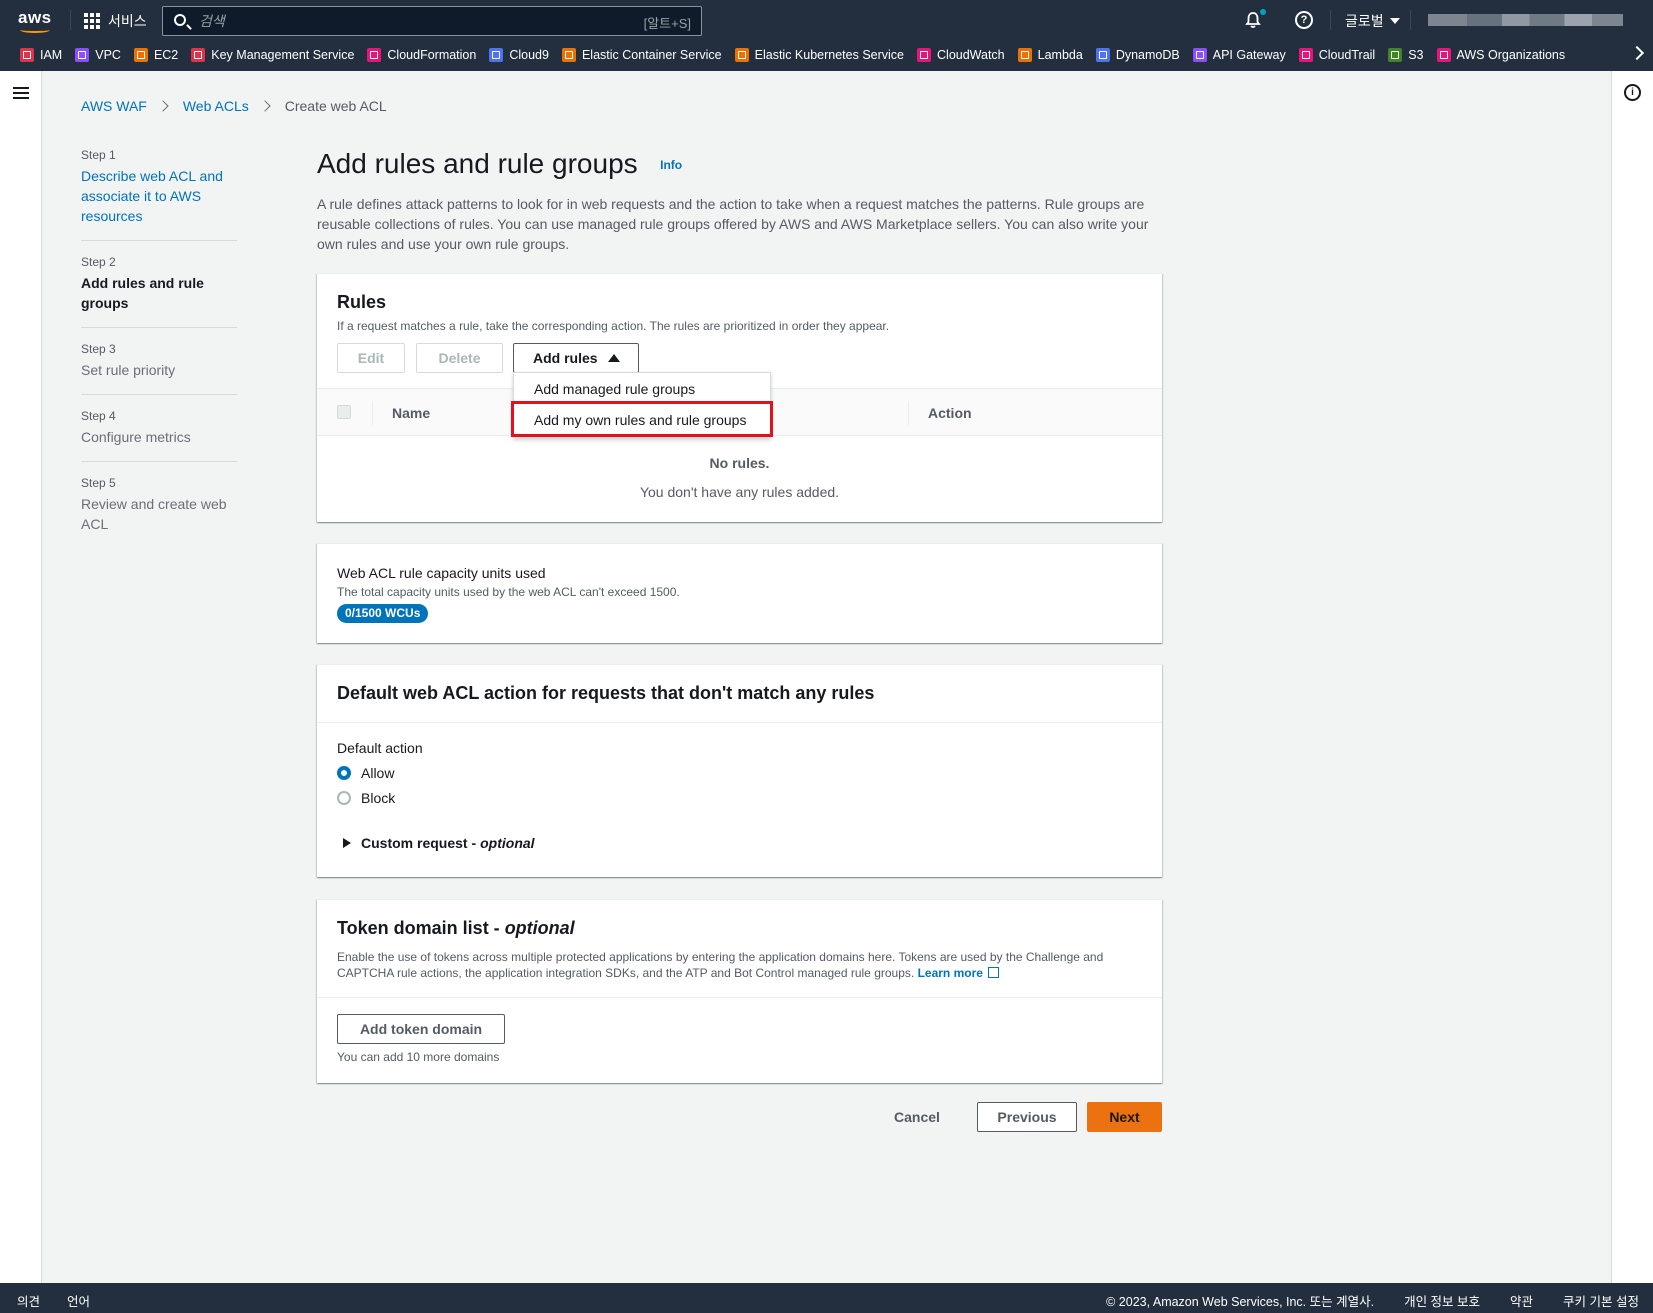 The image size is (1653, 1313). Describe the element at coordinates (418, 1057) in the screenshot. I see `token-domain-note: You can add 10 more domains` at that location.